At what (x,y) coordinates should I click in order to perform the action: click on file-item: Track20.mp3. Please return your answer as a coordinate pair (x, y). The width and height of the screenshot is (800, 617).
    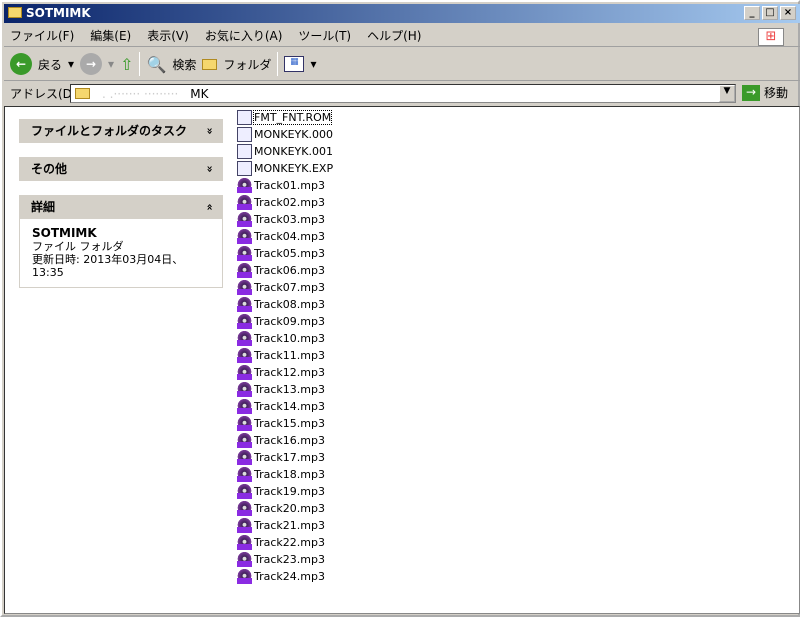
    Looking at the image, I should click on (285, 508).